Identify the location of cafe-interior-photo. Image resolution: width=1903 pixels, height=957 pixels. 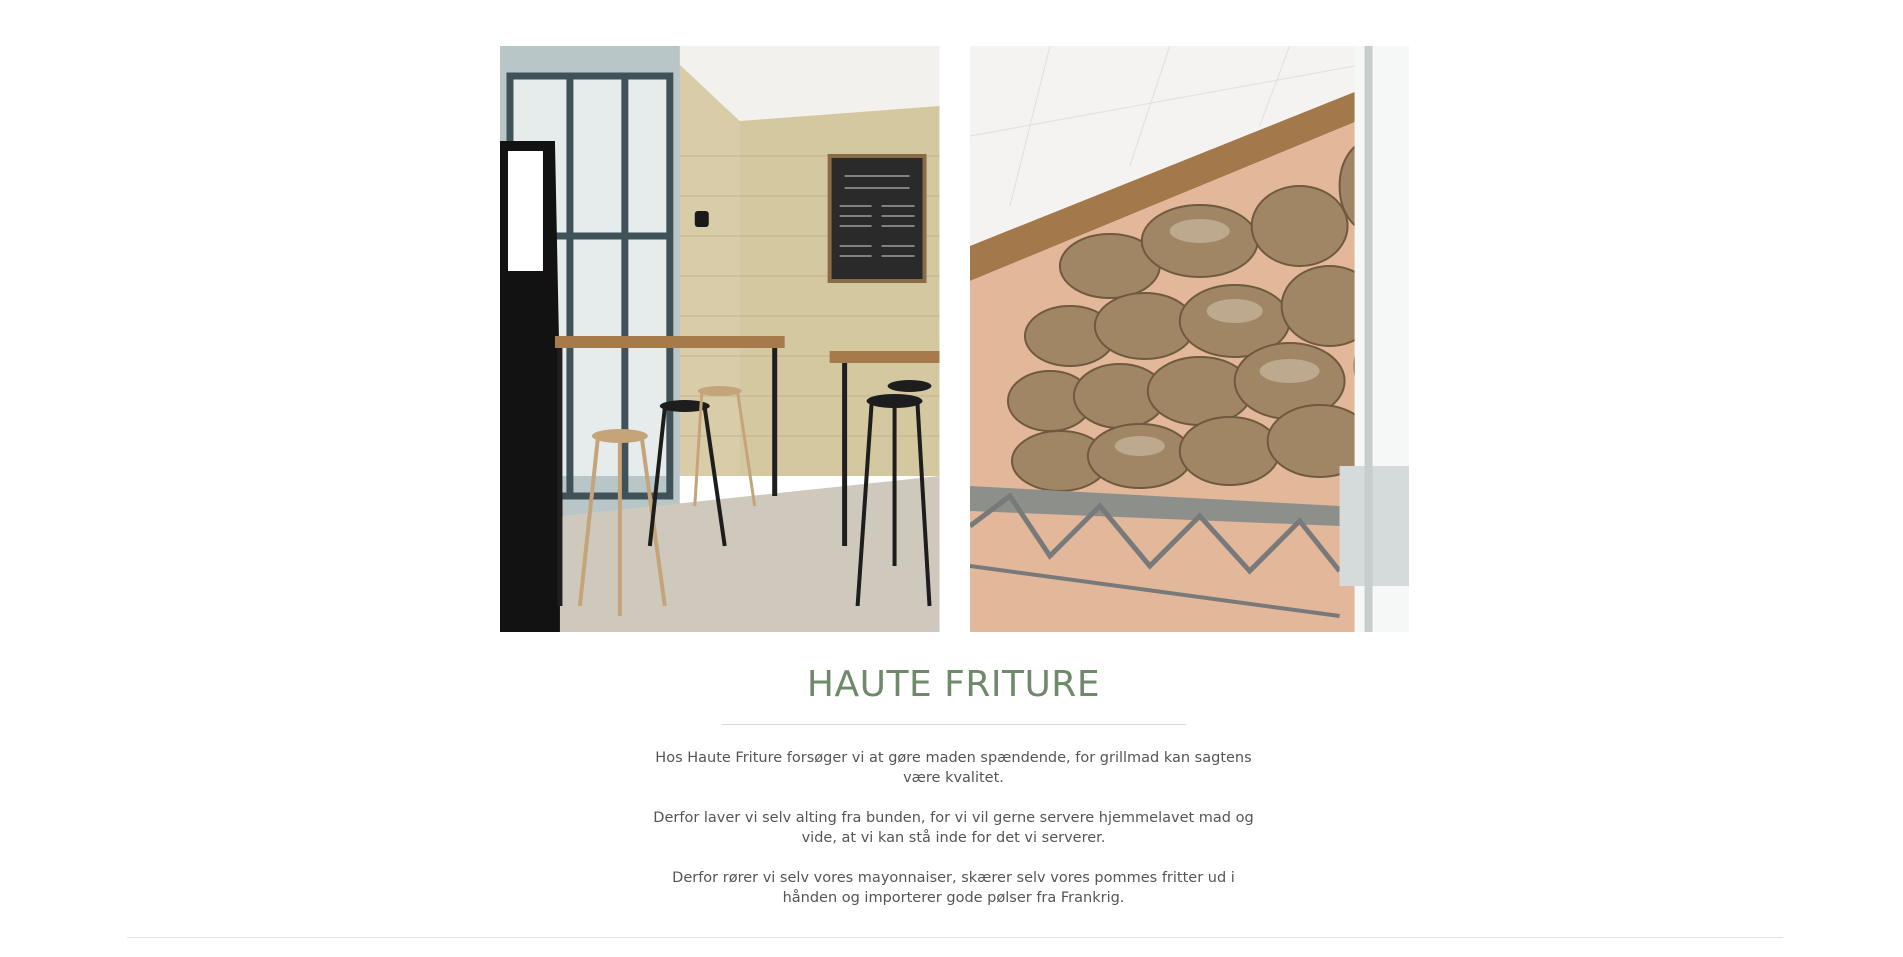
(720, 339).